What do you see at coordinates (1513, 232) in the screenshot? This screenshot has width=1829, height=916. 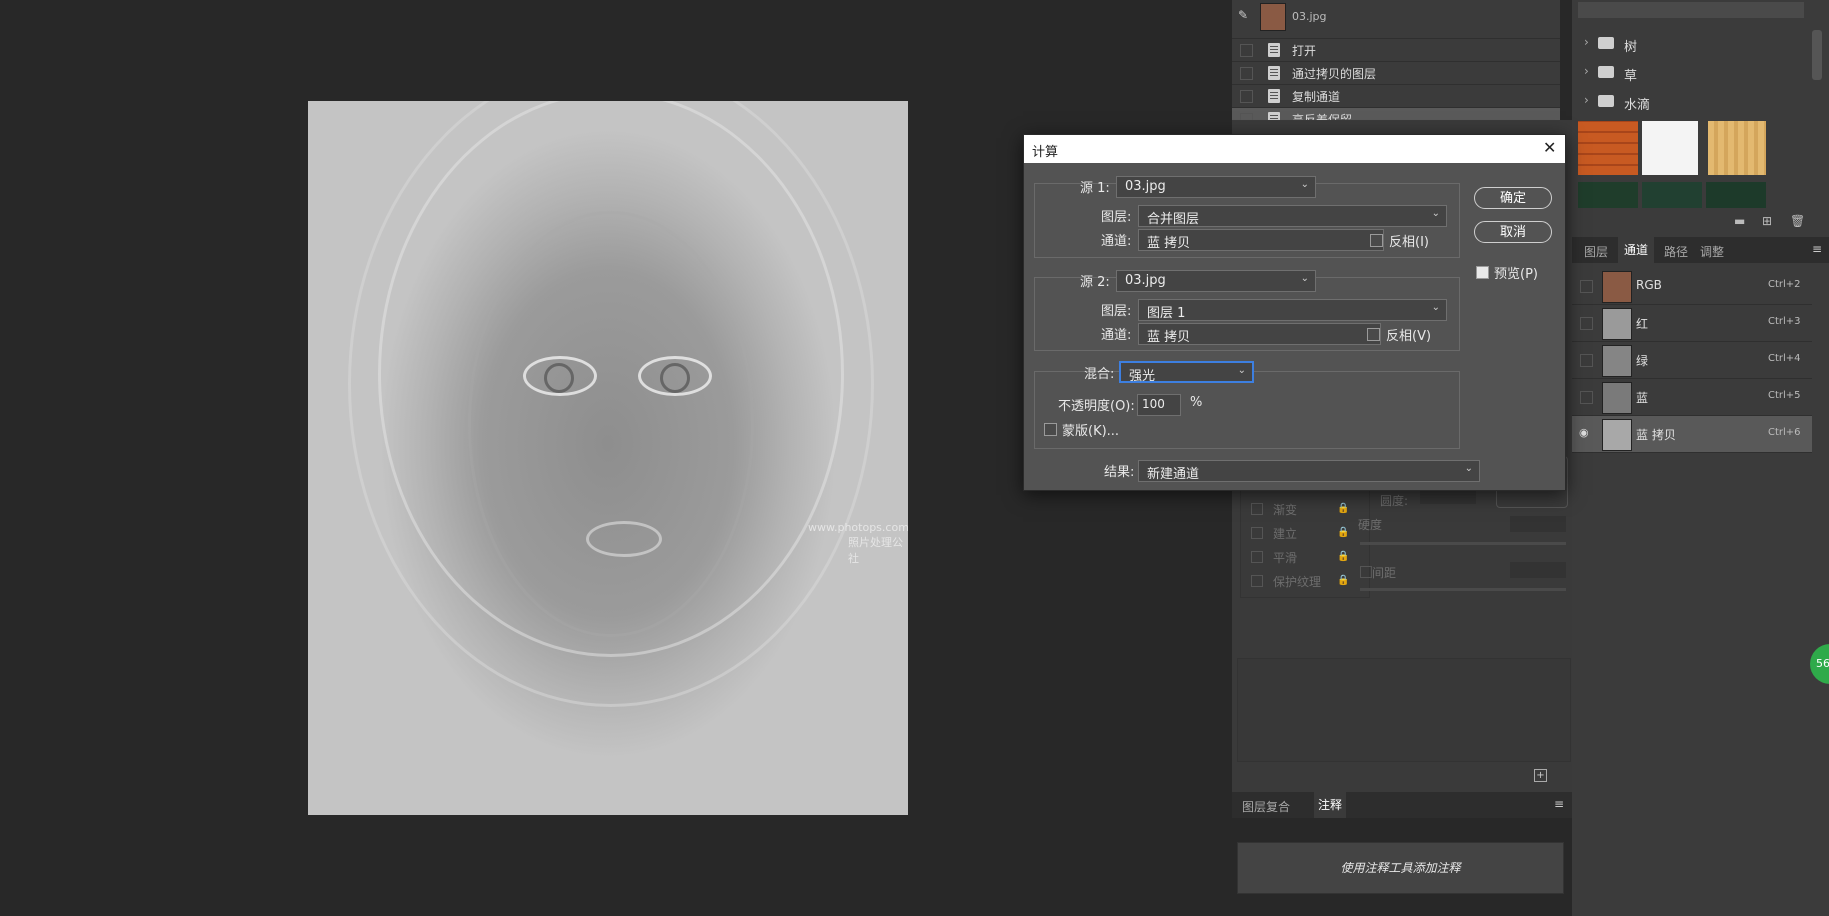 I see `cancel-button: 取消` at bounding box center [1513, 232].